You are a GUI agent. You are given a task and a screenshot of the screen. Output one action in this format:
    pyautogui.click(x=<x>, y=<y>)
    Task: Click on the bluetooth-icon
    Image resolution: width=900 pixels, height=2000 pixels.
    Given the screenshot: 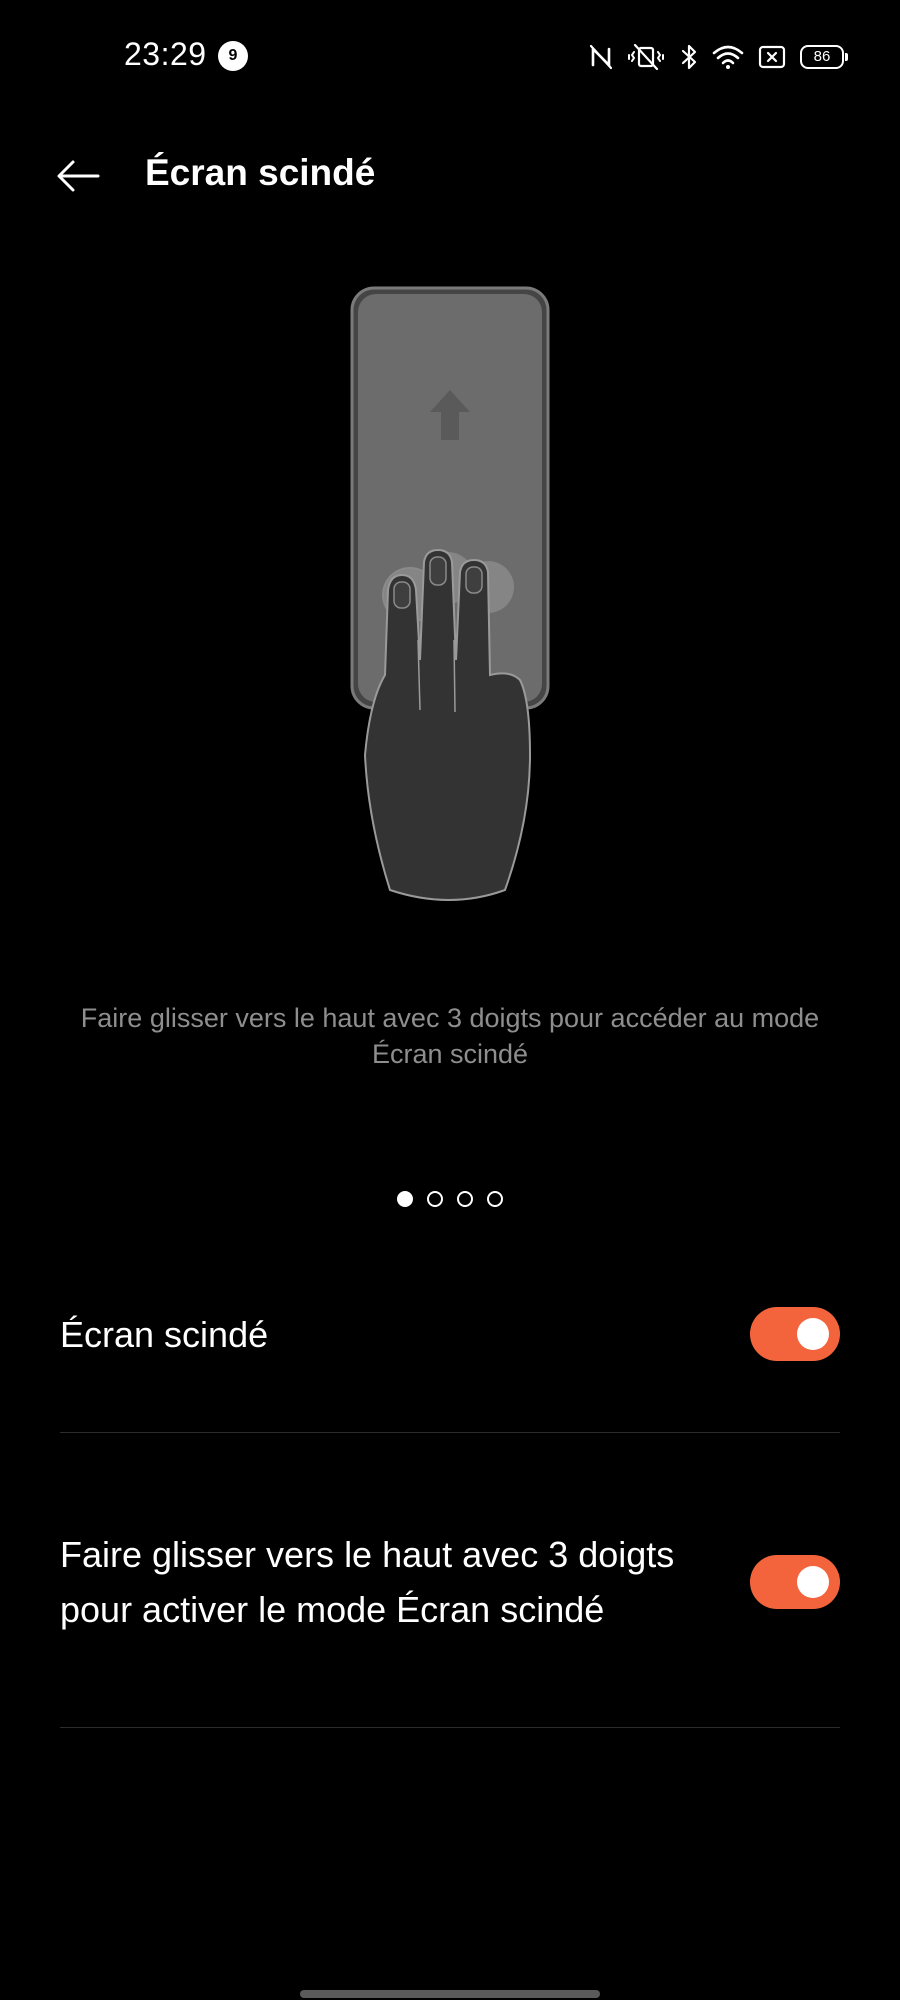 What is the action you would take?
    pyautogui.click(x=689, y=57)
    